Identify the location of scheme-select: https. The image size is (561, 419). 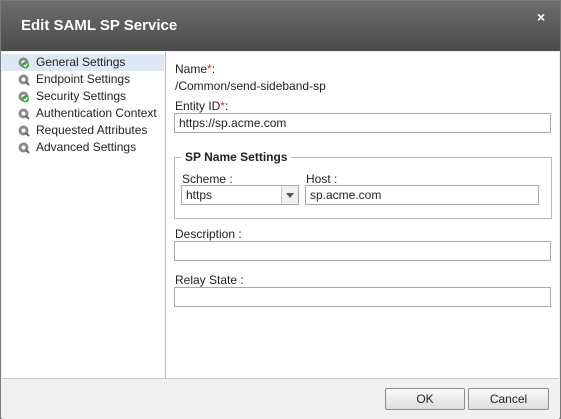
(240, 195).